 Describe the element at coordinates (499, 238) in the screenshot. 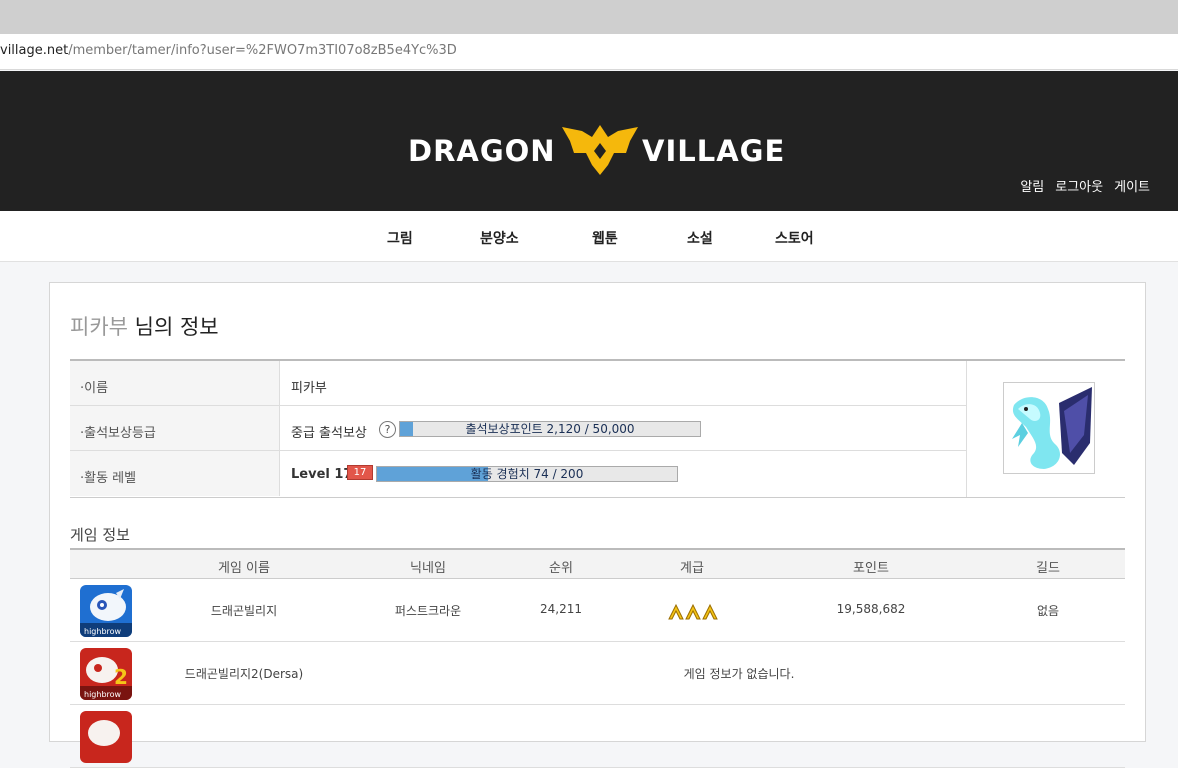

I see `nav-item-adoption: 분양소` at that location.